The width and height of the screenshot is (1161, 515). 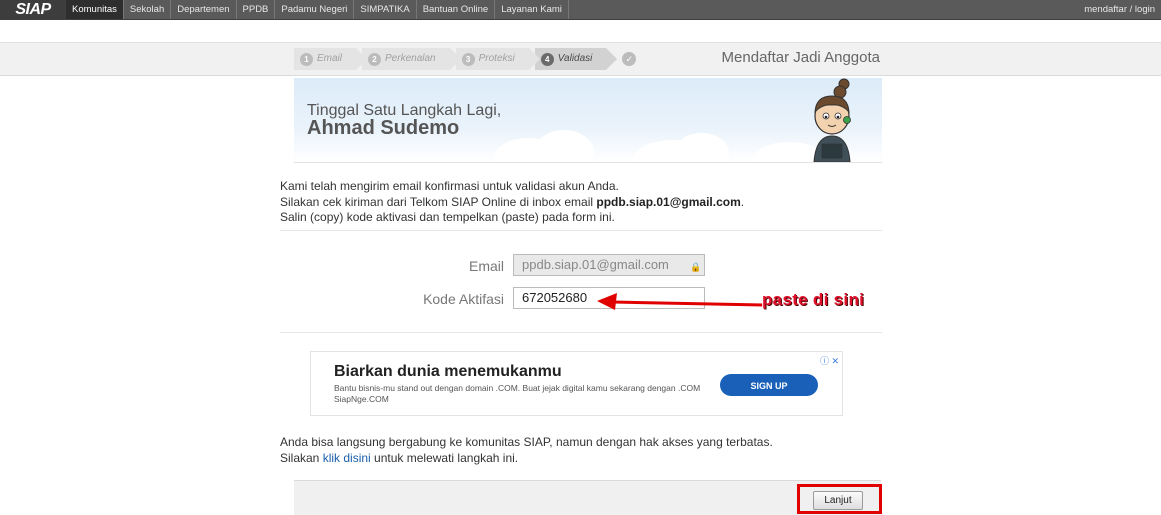 I want to click on ad-title: Biarkan dunia menemukanmu, so click(x=448, y=371).